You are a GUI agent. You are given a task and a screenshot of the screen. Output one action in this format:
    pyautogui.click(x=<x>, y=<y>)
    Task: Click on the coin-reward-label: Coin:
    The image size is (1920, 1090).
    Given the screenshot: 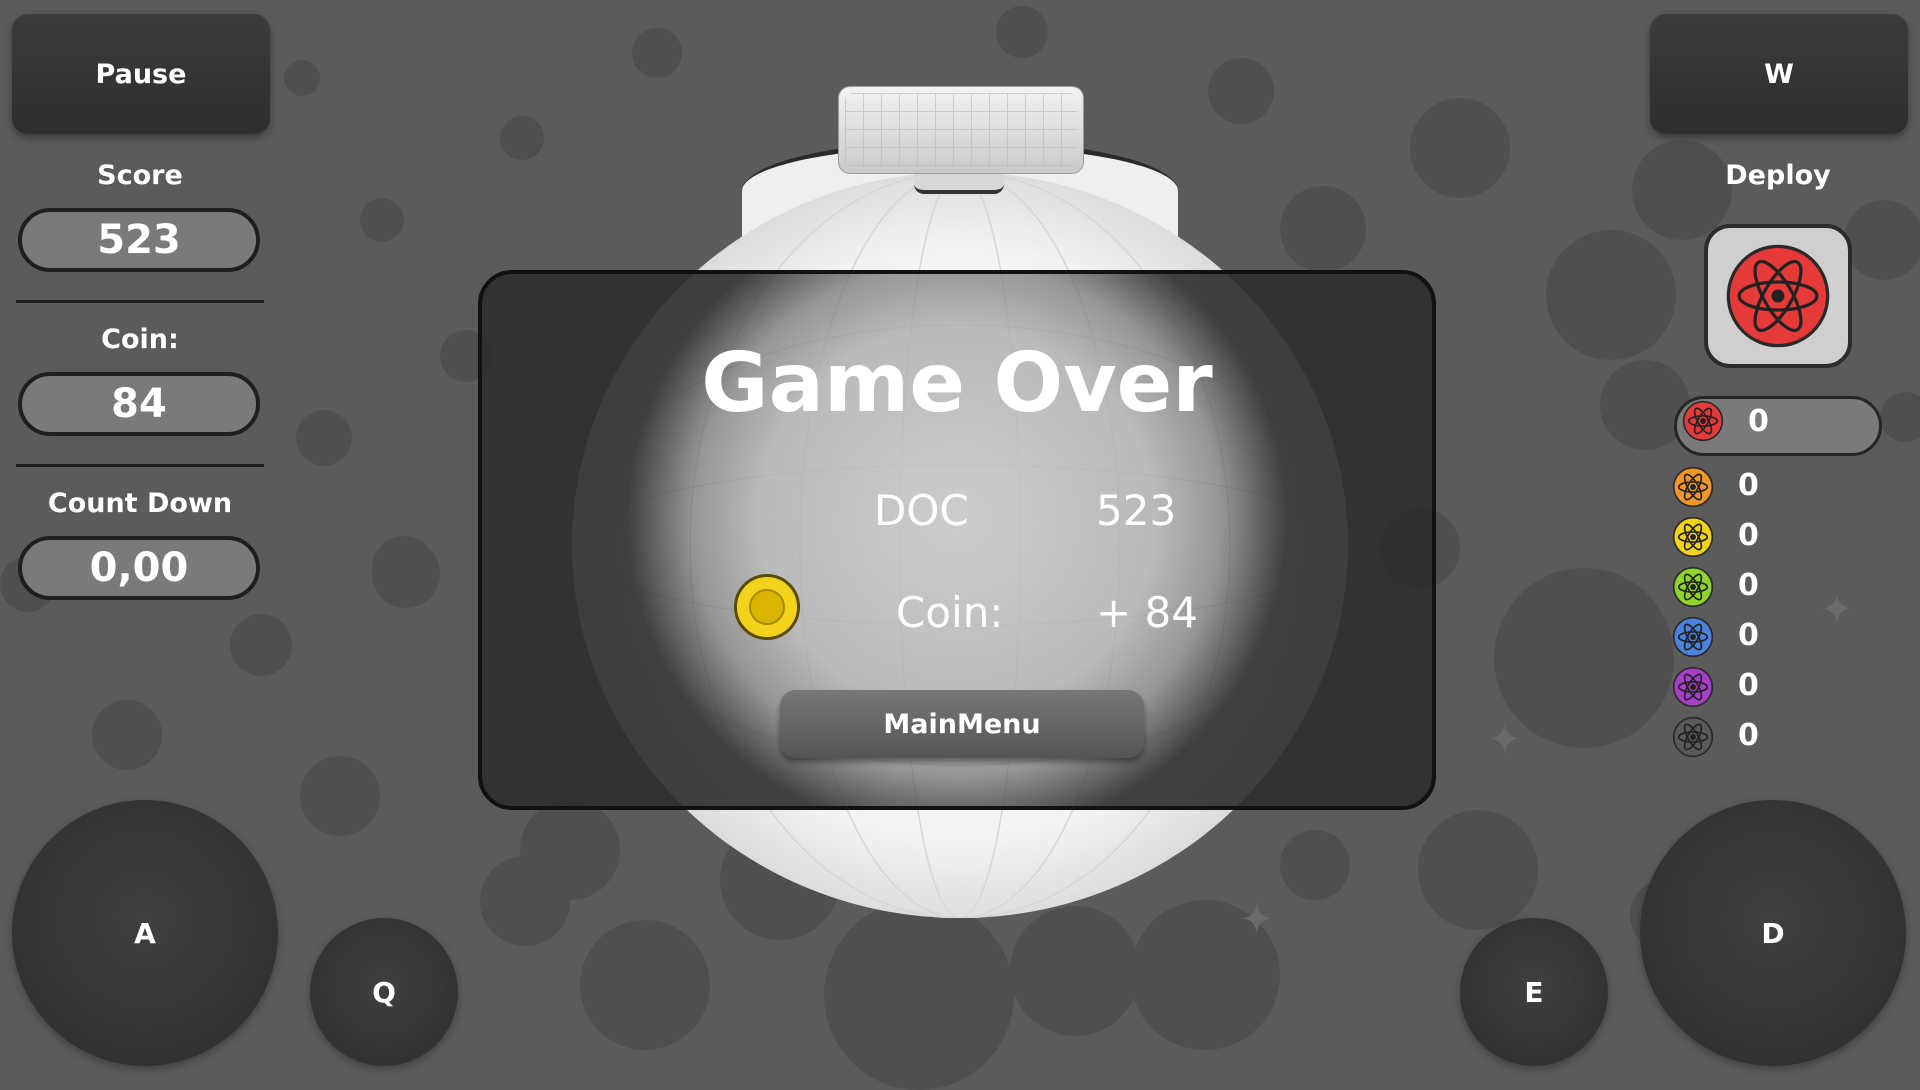 What is the action you would take?
    pyautogui.click(x=950, y=612)
    